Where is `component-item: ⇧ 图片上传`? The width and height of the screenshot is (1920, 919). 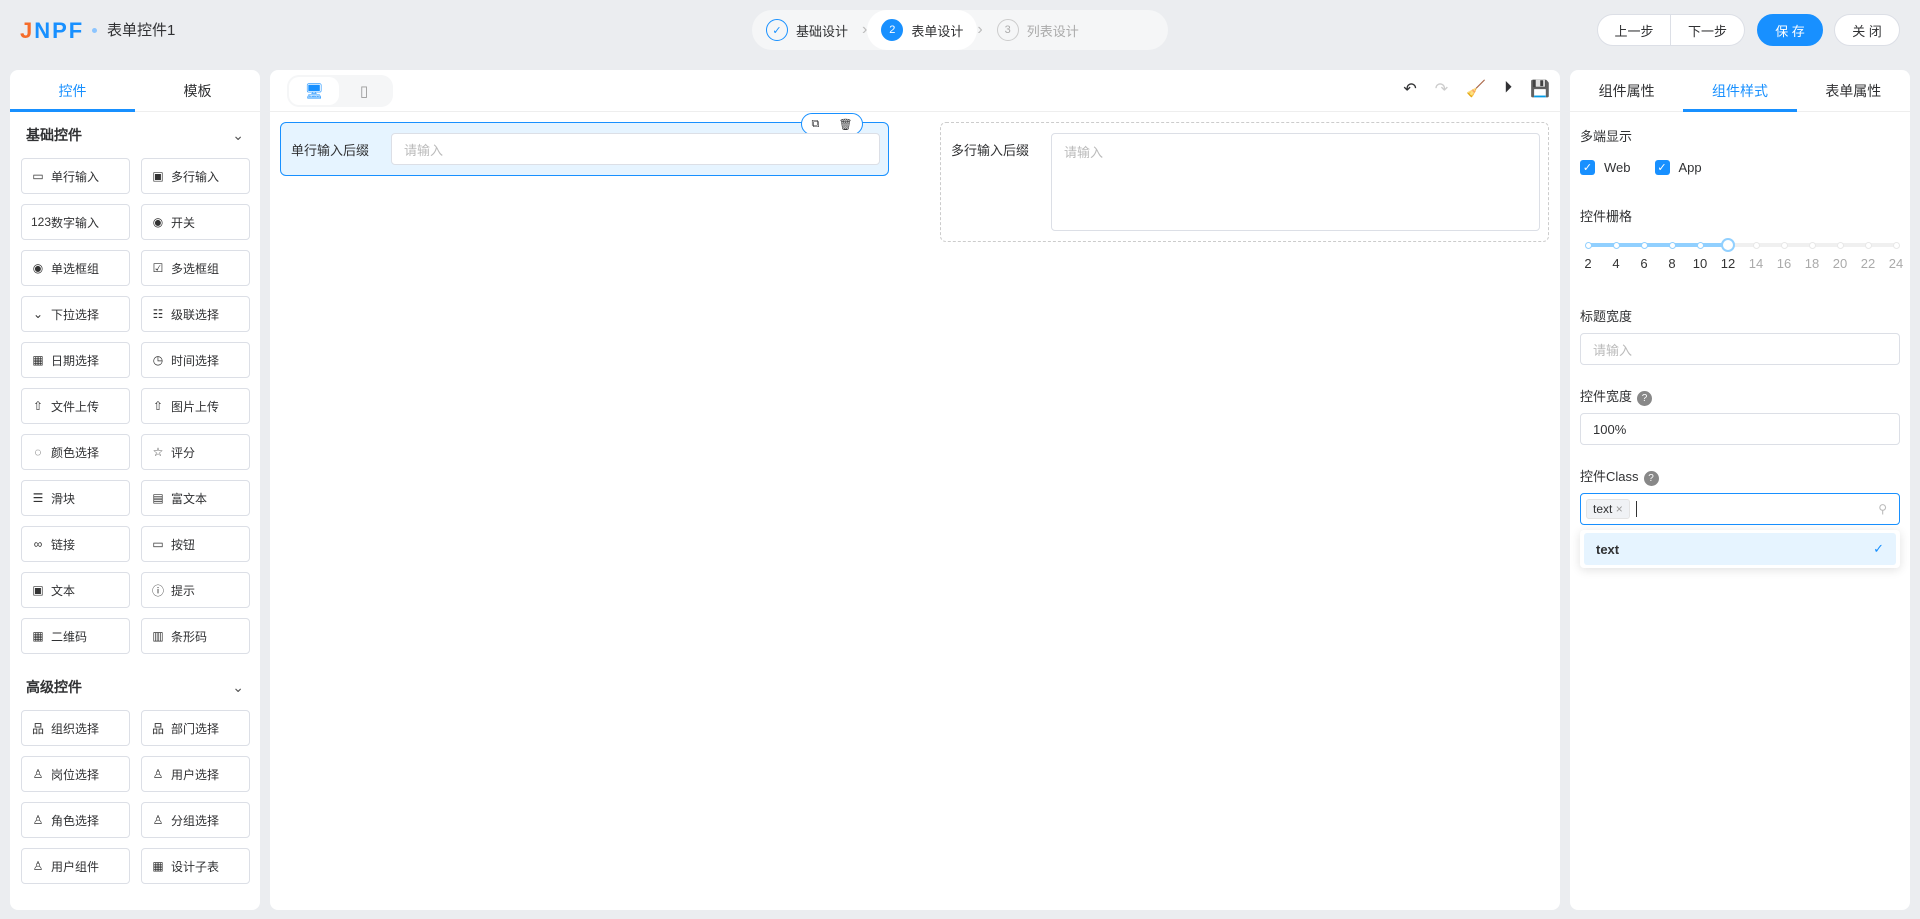
component-item: ⇧ 图片上传 is located at coordinates (195, 406).